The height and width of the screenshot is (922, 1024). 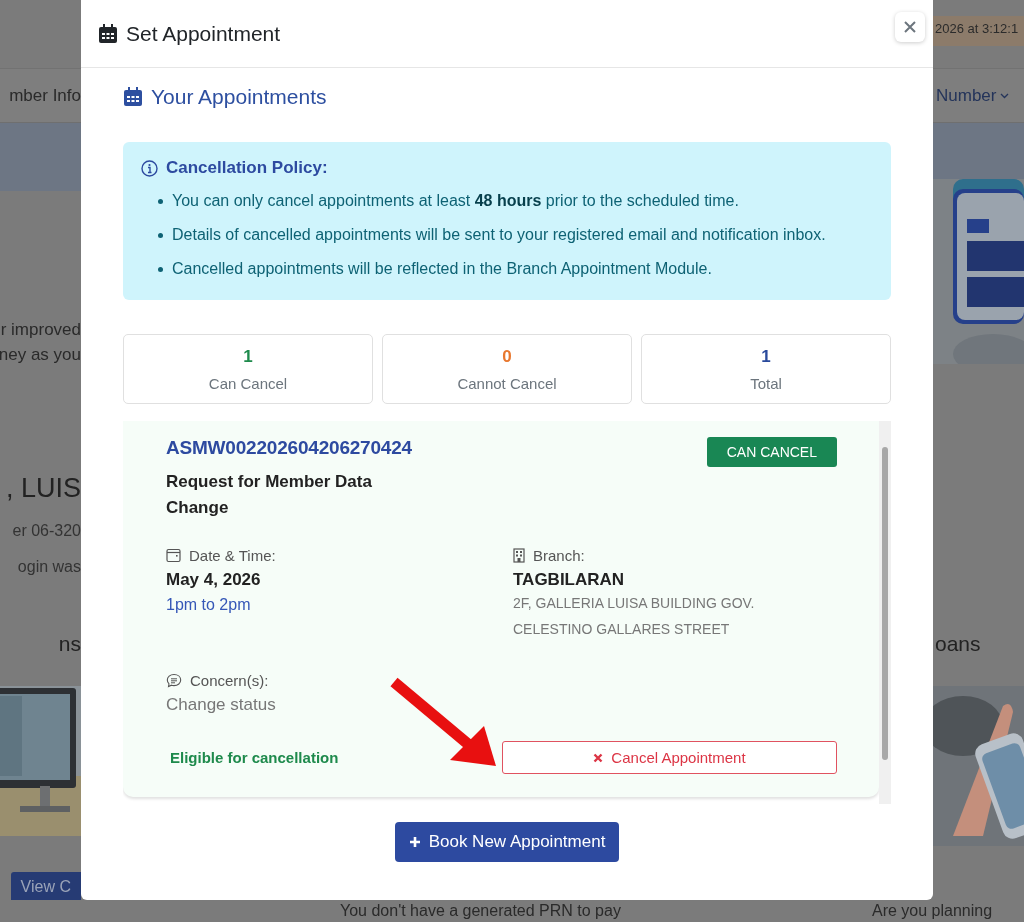 I want to click on view-button: View C, so click(x=45, y=886).